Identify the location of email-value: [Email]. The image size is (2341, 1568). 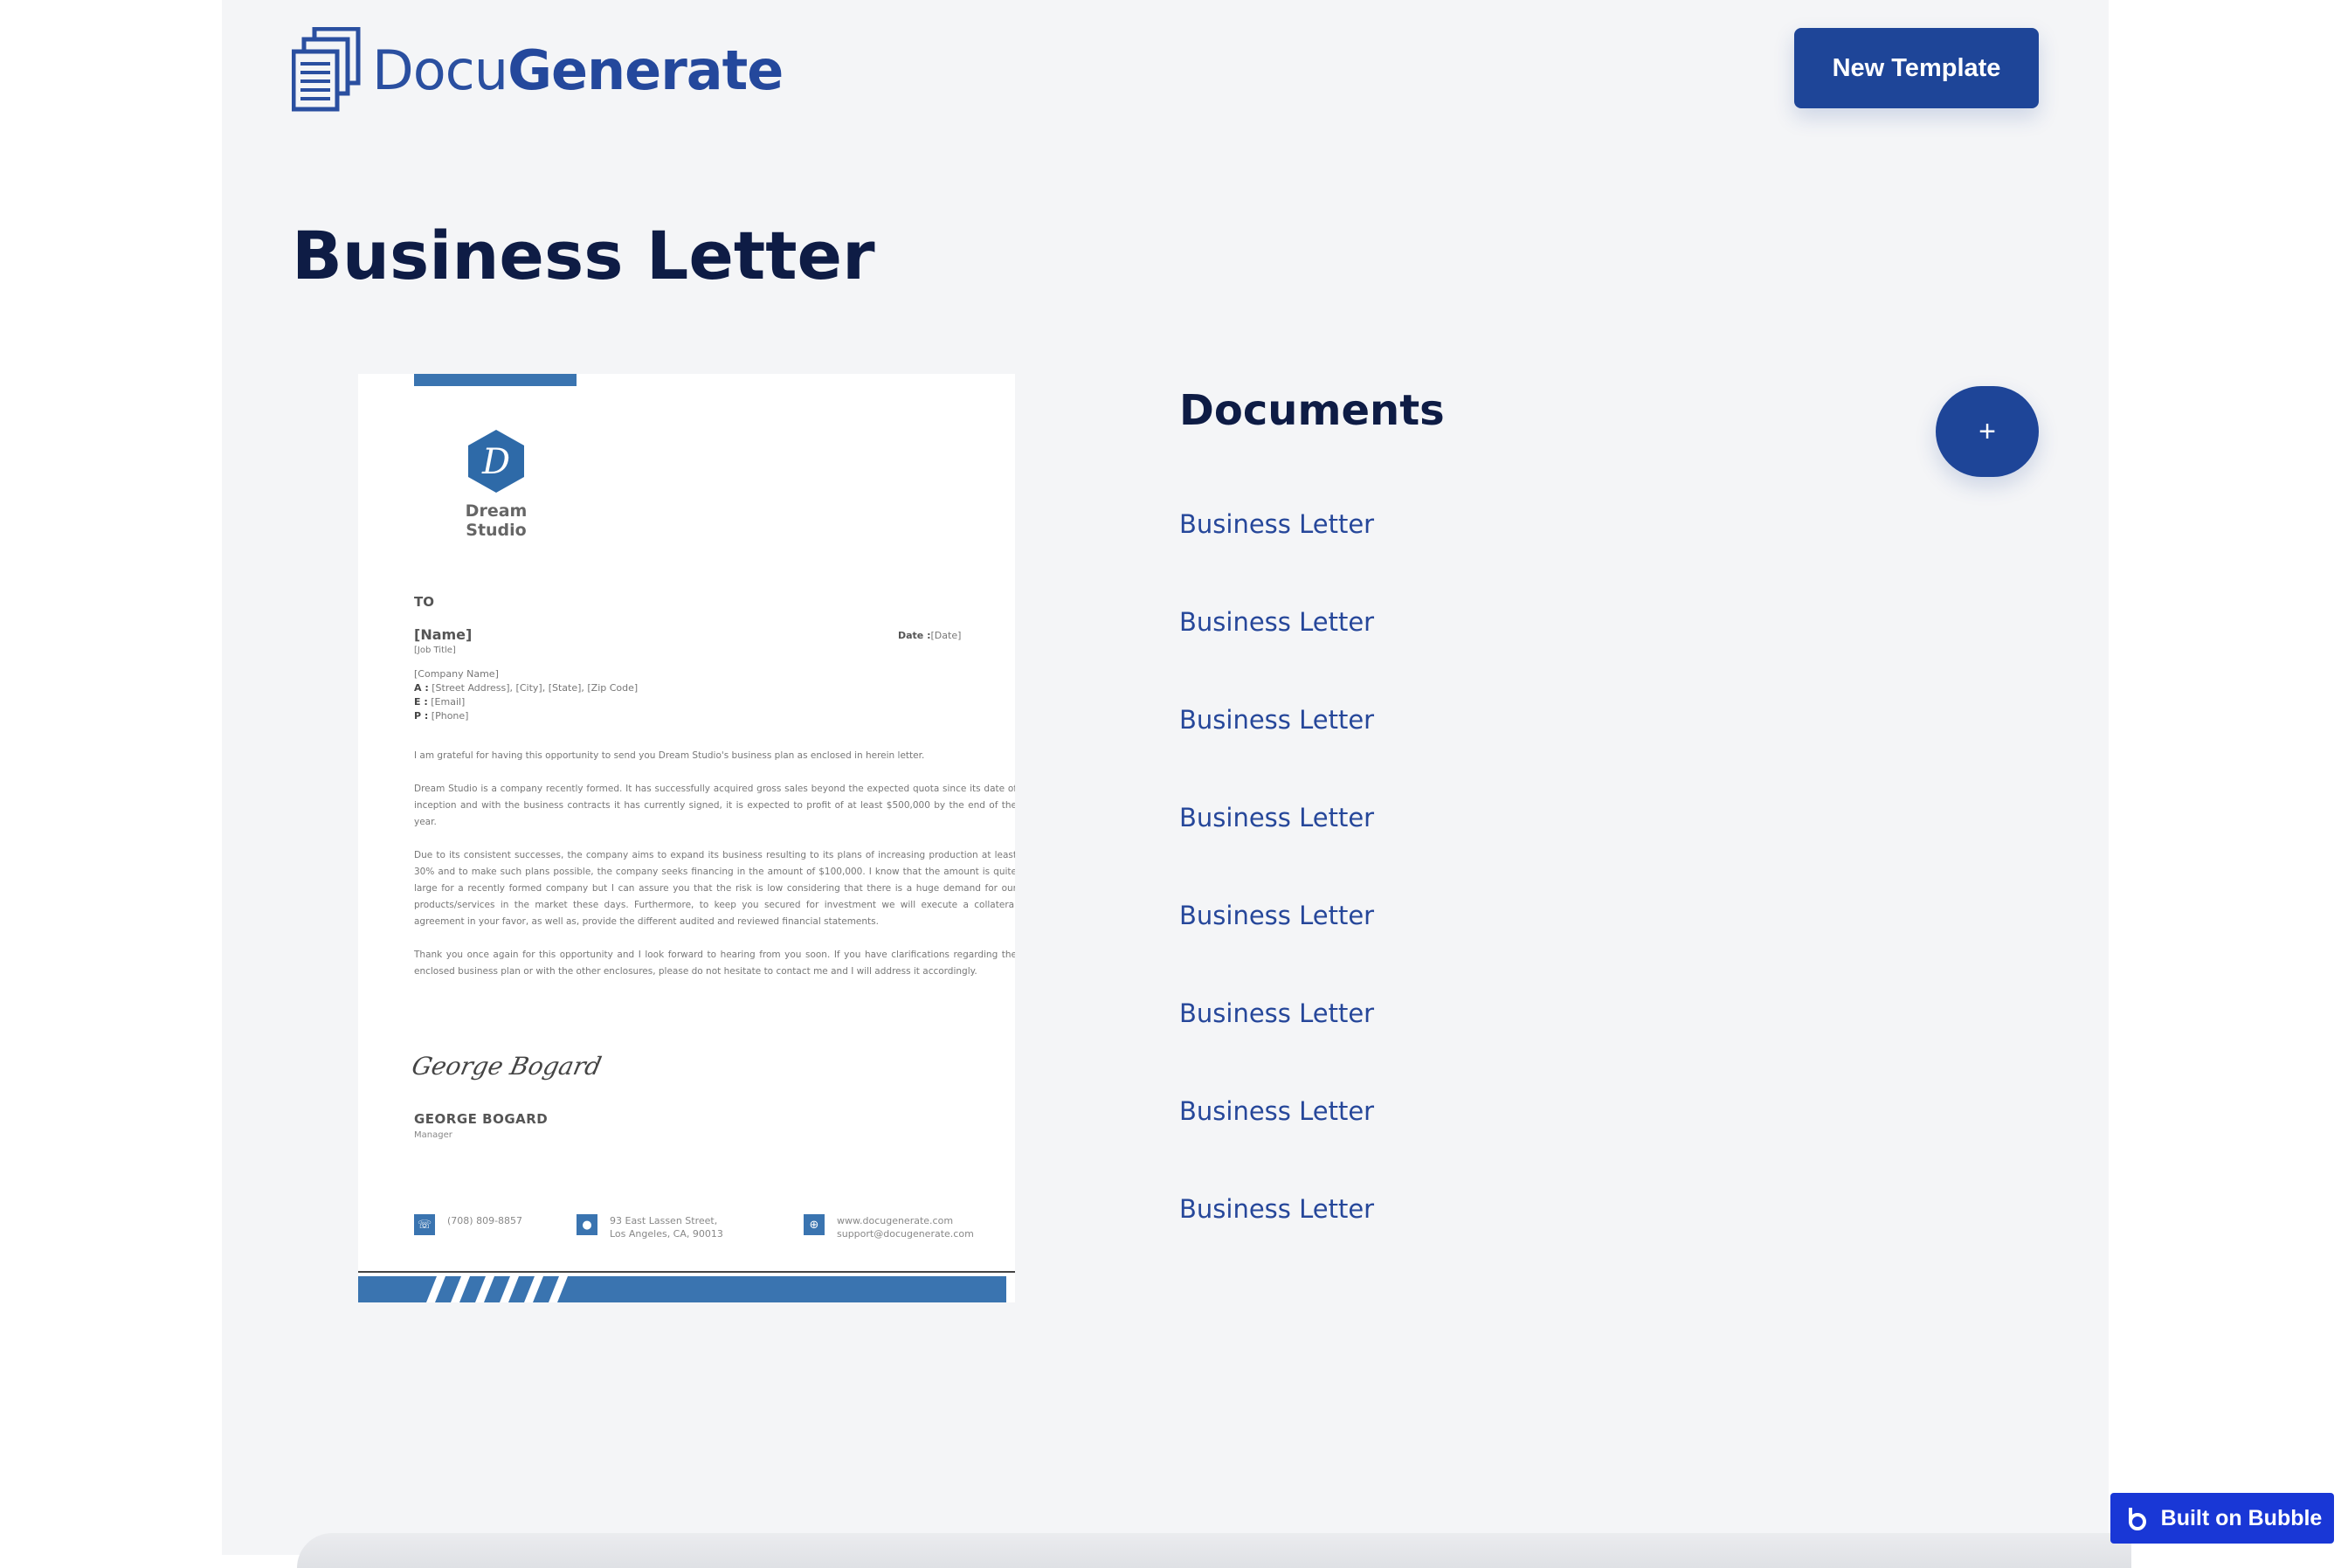
(449, 702).